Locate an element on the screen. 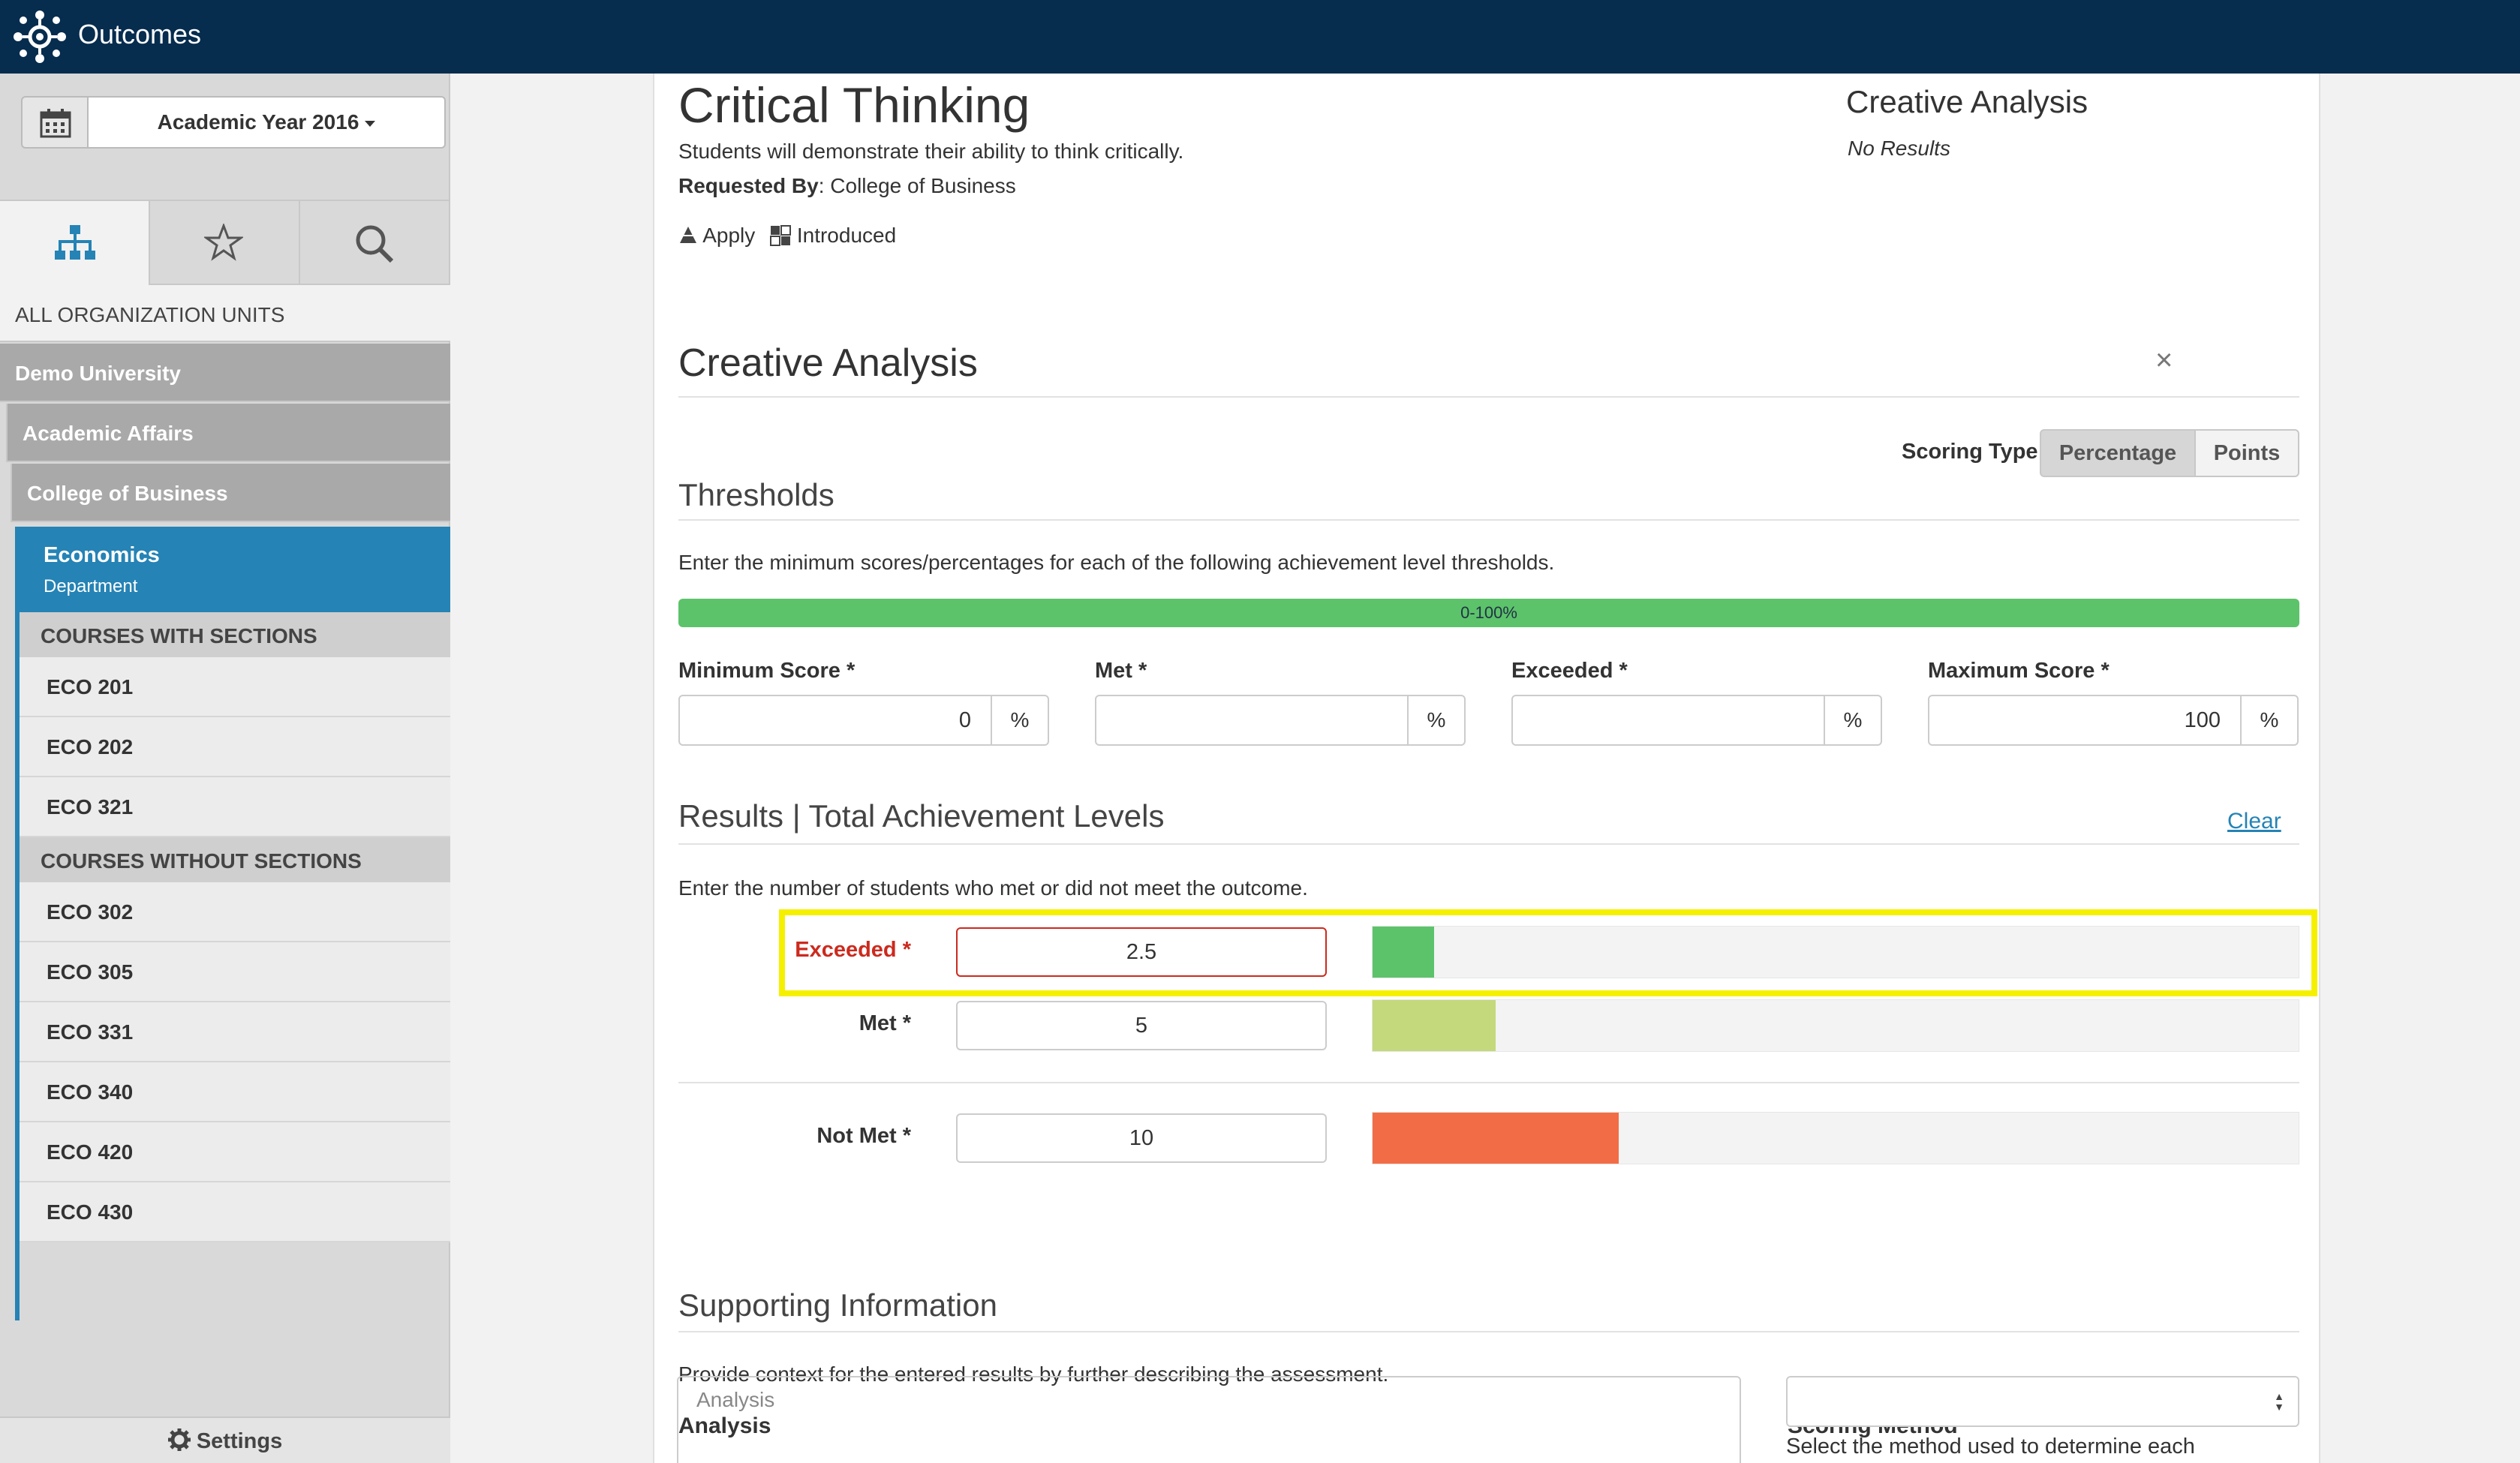 The width and height of the screenshot is (2520, 1463). tree-item-label: Academic Affairs is located at coordinates (108, 433).